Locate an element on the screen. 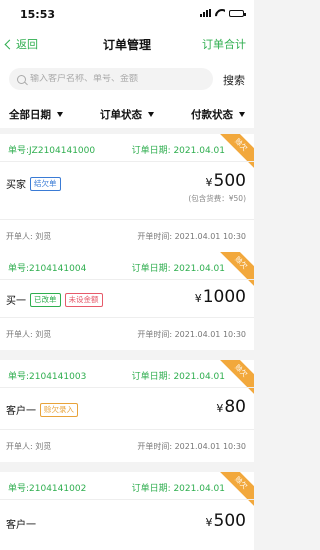 Image resolution: width=320 pixels, height=550 pixels. order-number: 单号:2104141002 is located at coordinates (47, 489).